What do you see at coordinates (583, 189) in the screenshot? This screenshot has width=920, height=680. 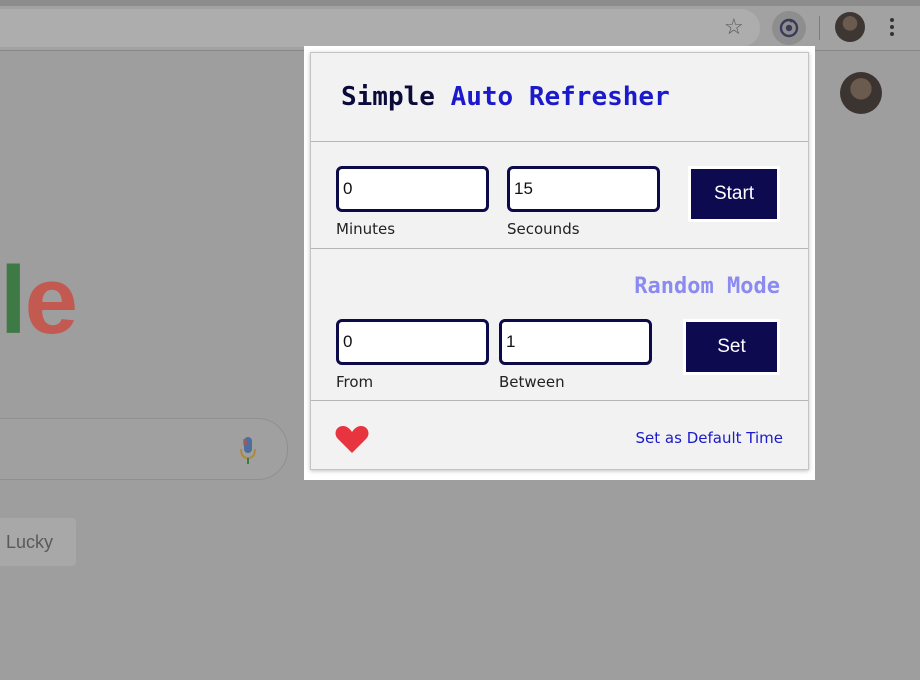 I see `seconds-input` at bounding box center [583, 189].